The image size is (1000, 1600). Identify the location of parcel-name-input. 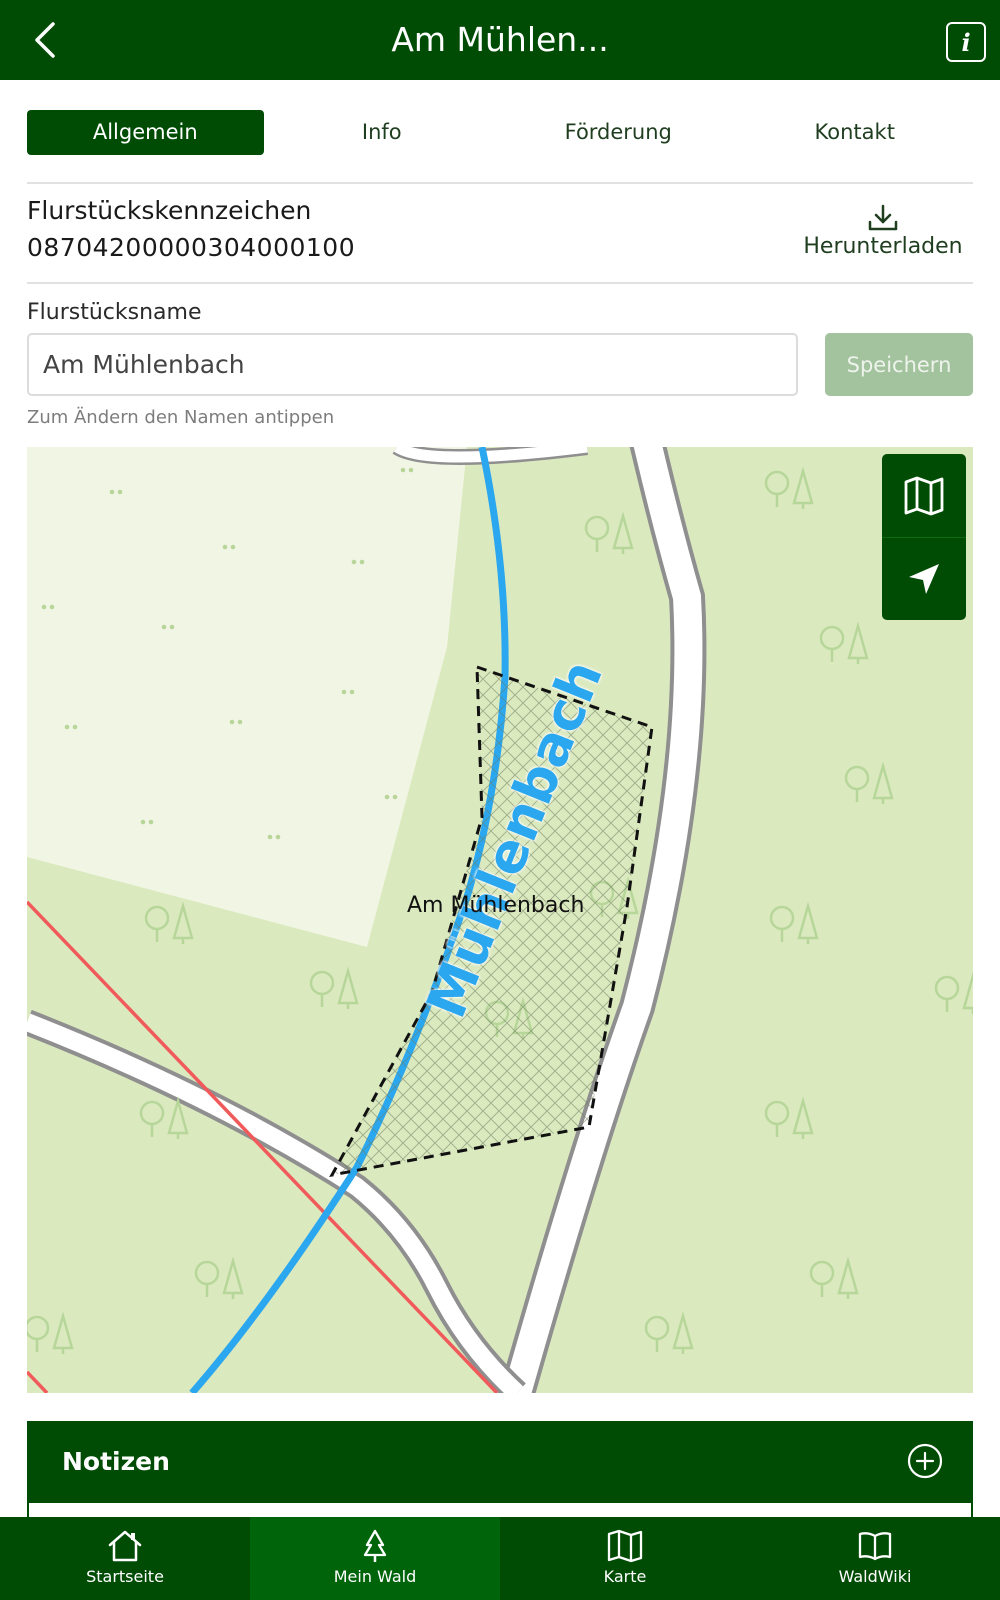
(412, 364).